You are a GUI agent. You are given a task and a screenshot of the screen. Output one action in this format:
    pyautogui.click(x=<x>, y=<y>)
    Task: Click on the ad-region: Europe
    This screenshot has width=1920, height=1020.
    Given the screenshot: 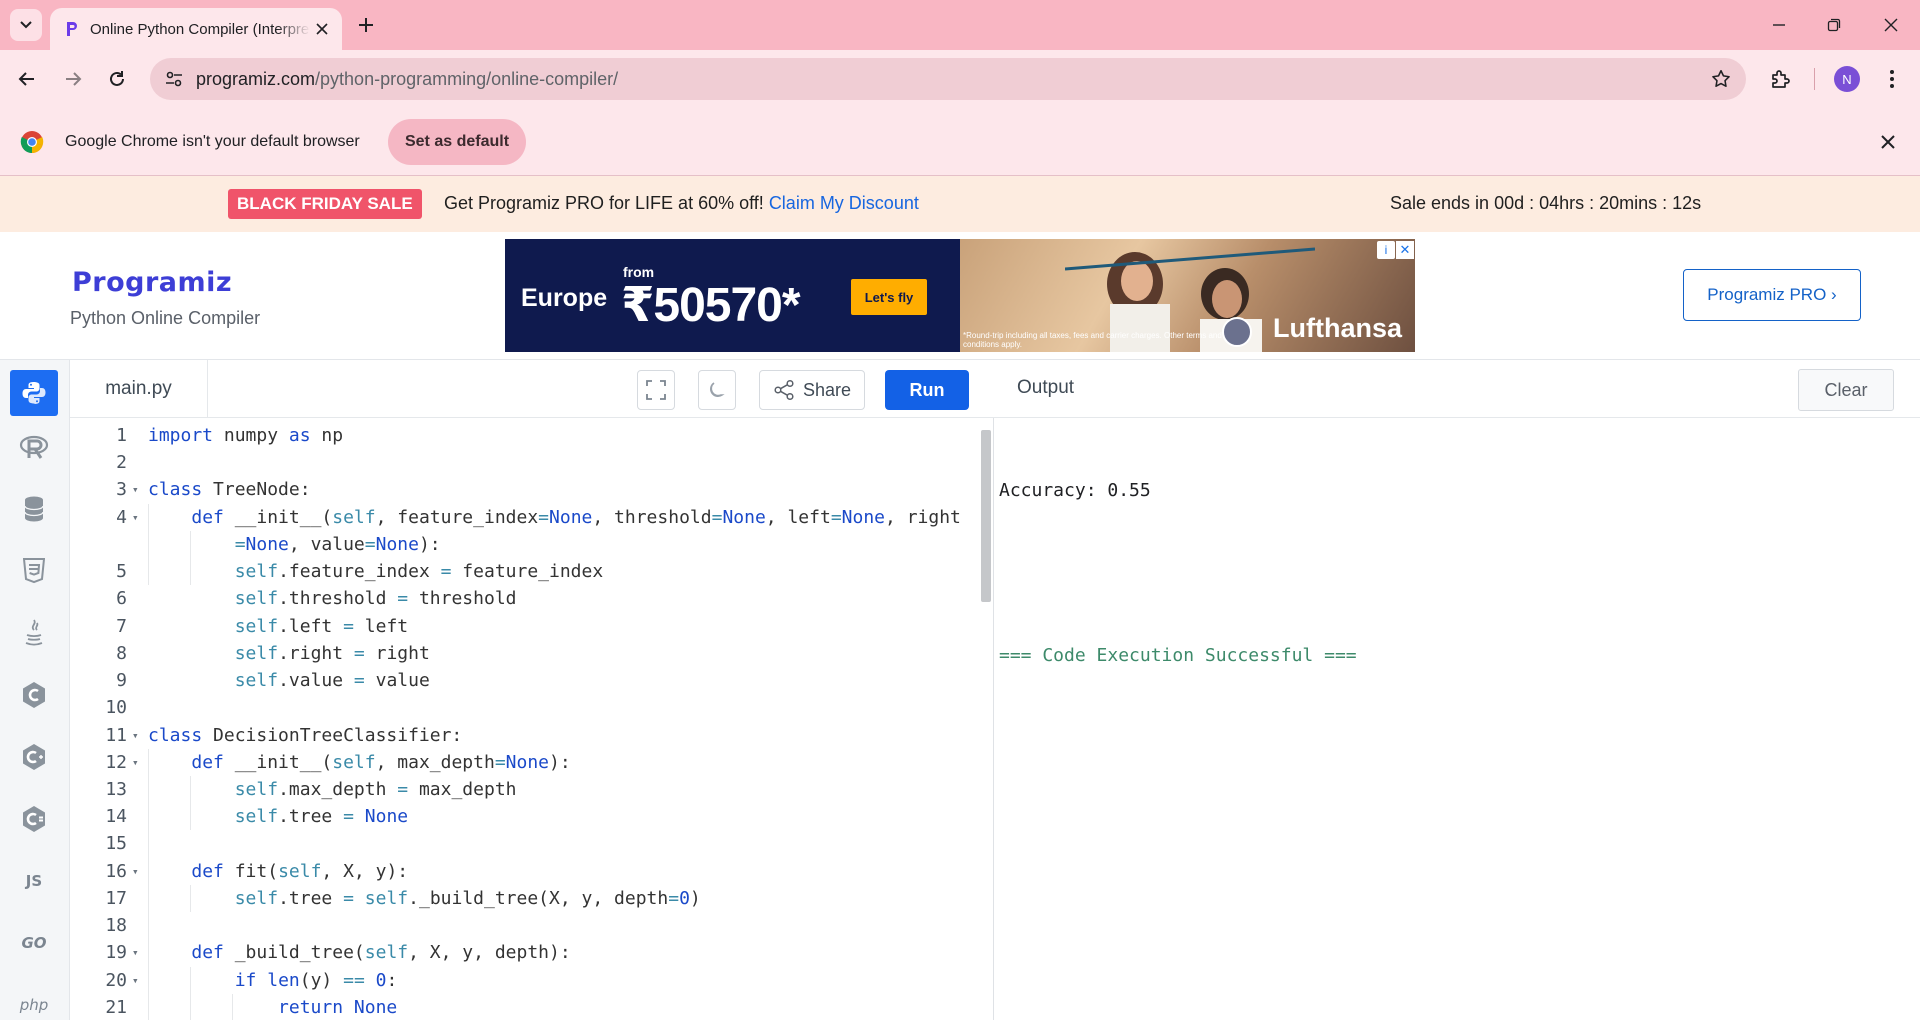 What is the action you would take?
    pyautogui.click(x=564, y=298)
    